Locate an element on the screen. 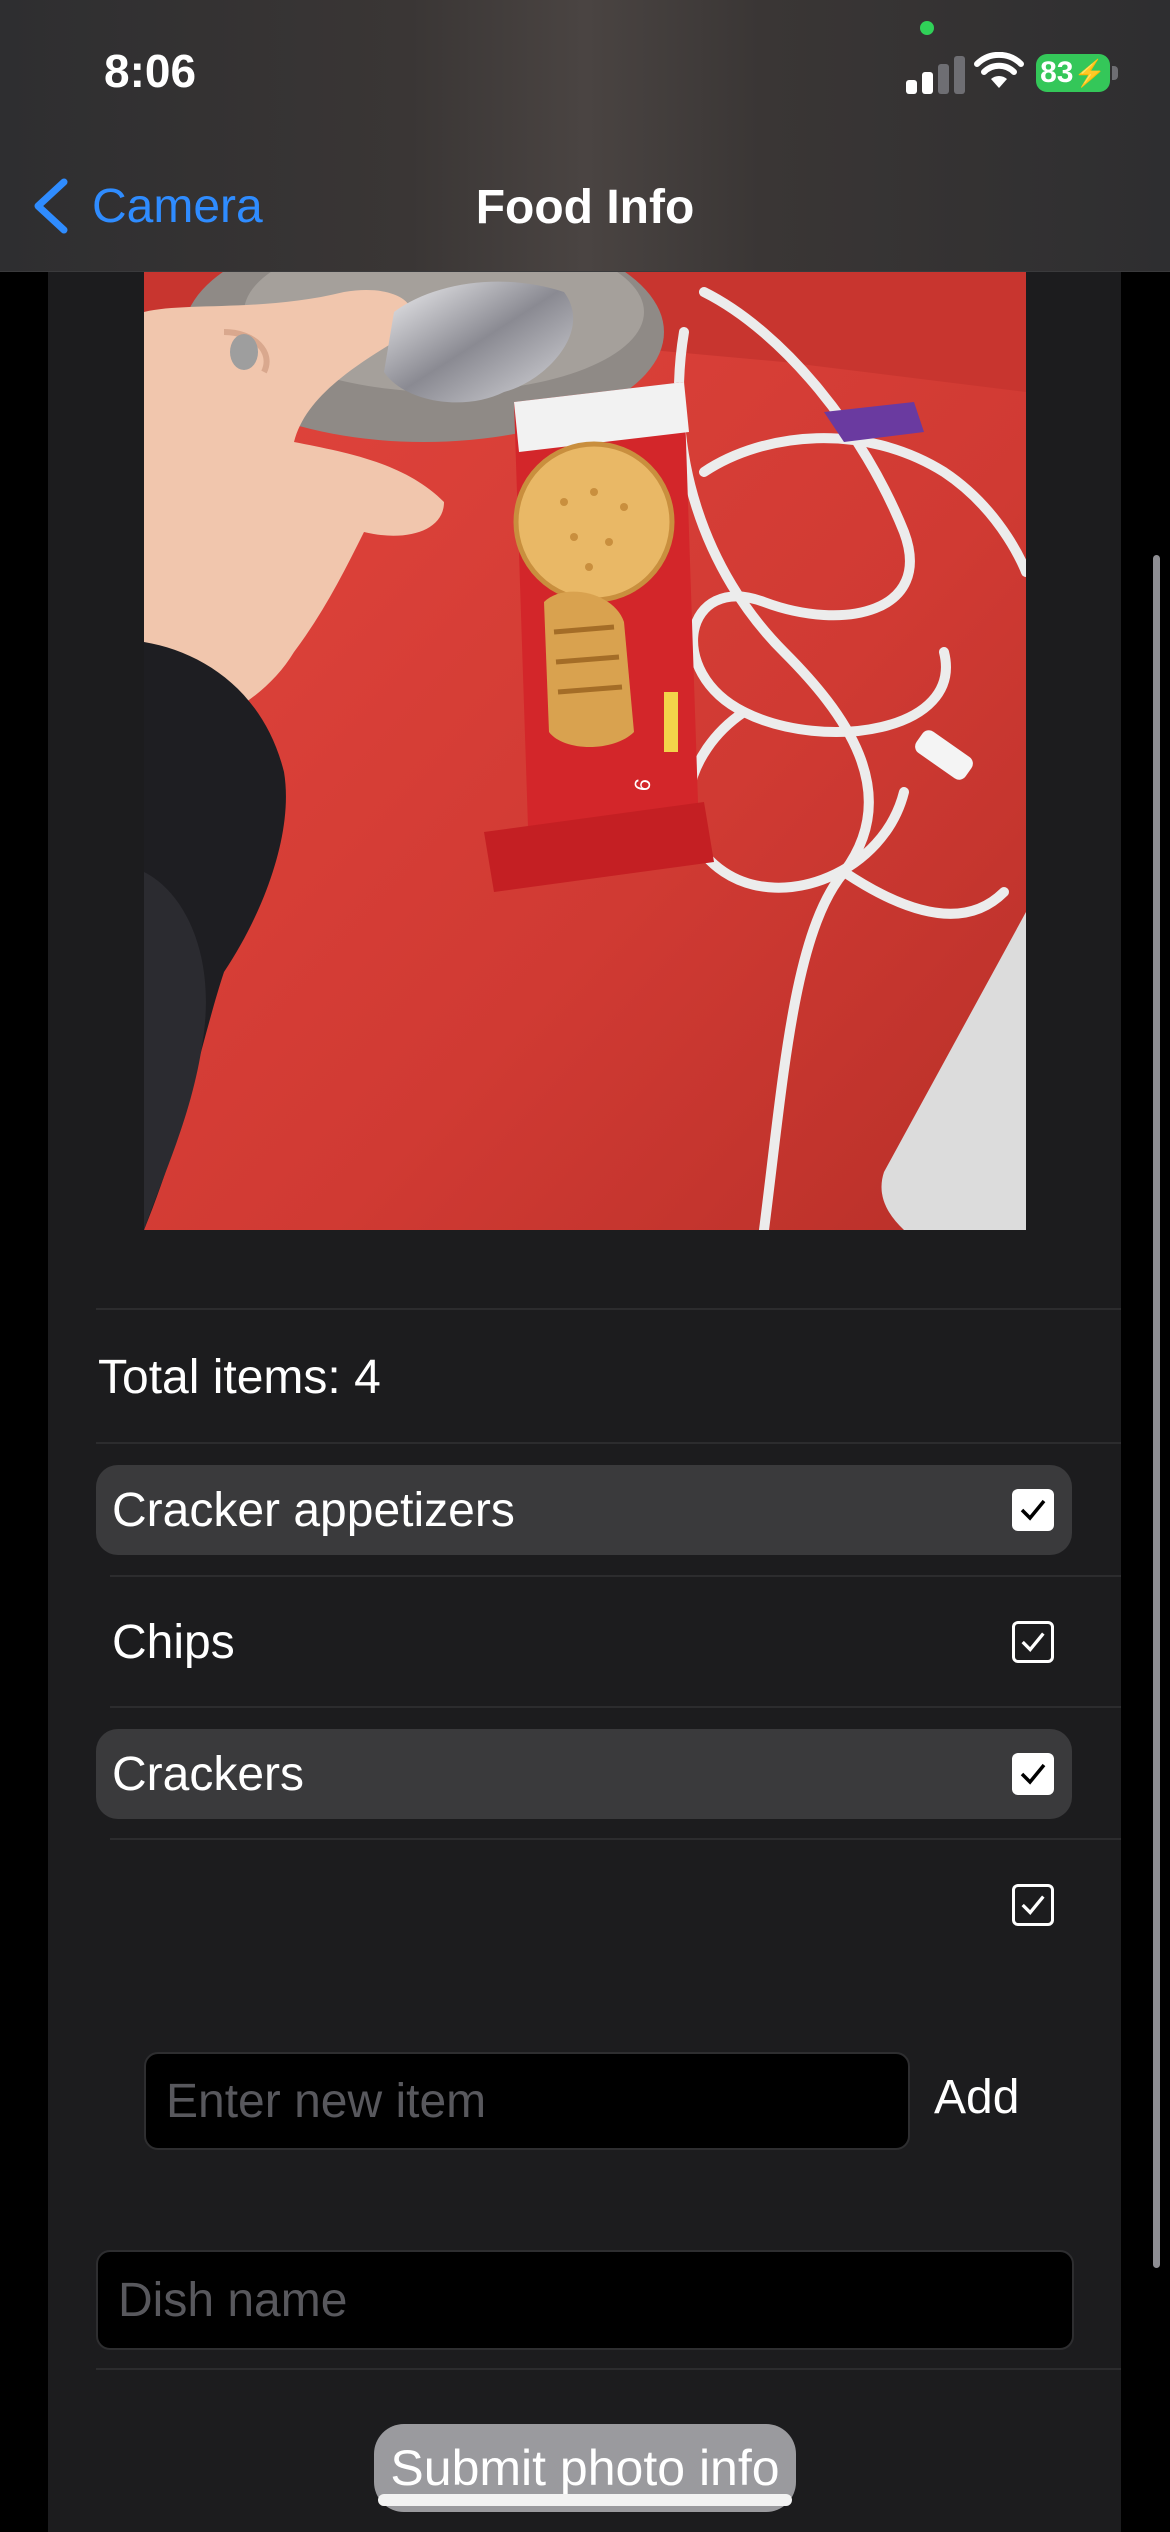  scrollbar is located at coordinates (1156, 1411).